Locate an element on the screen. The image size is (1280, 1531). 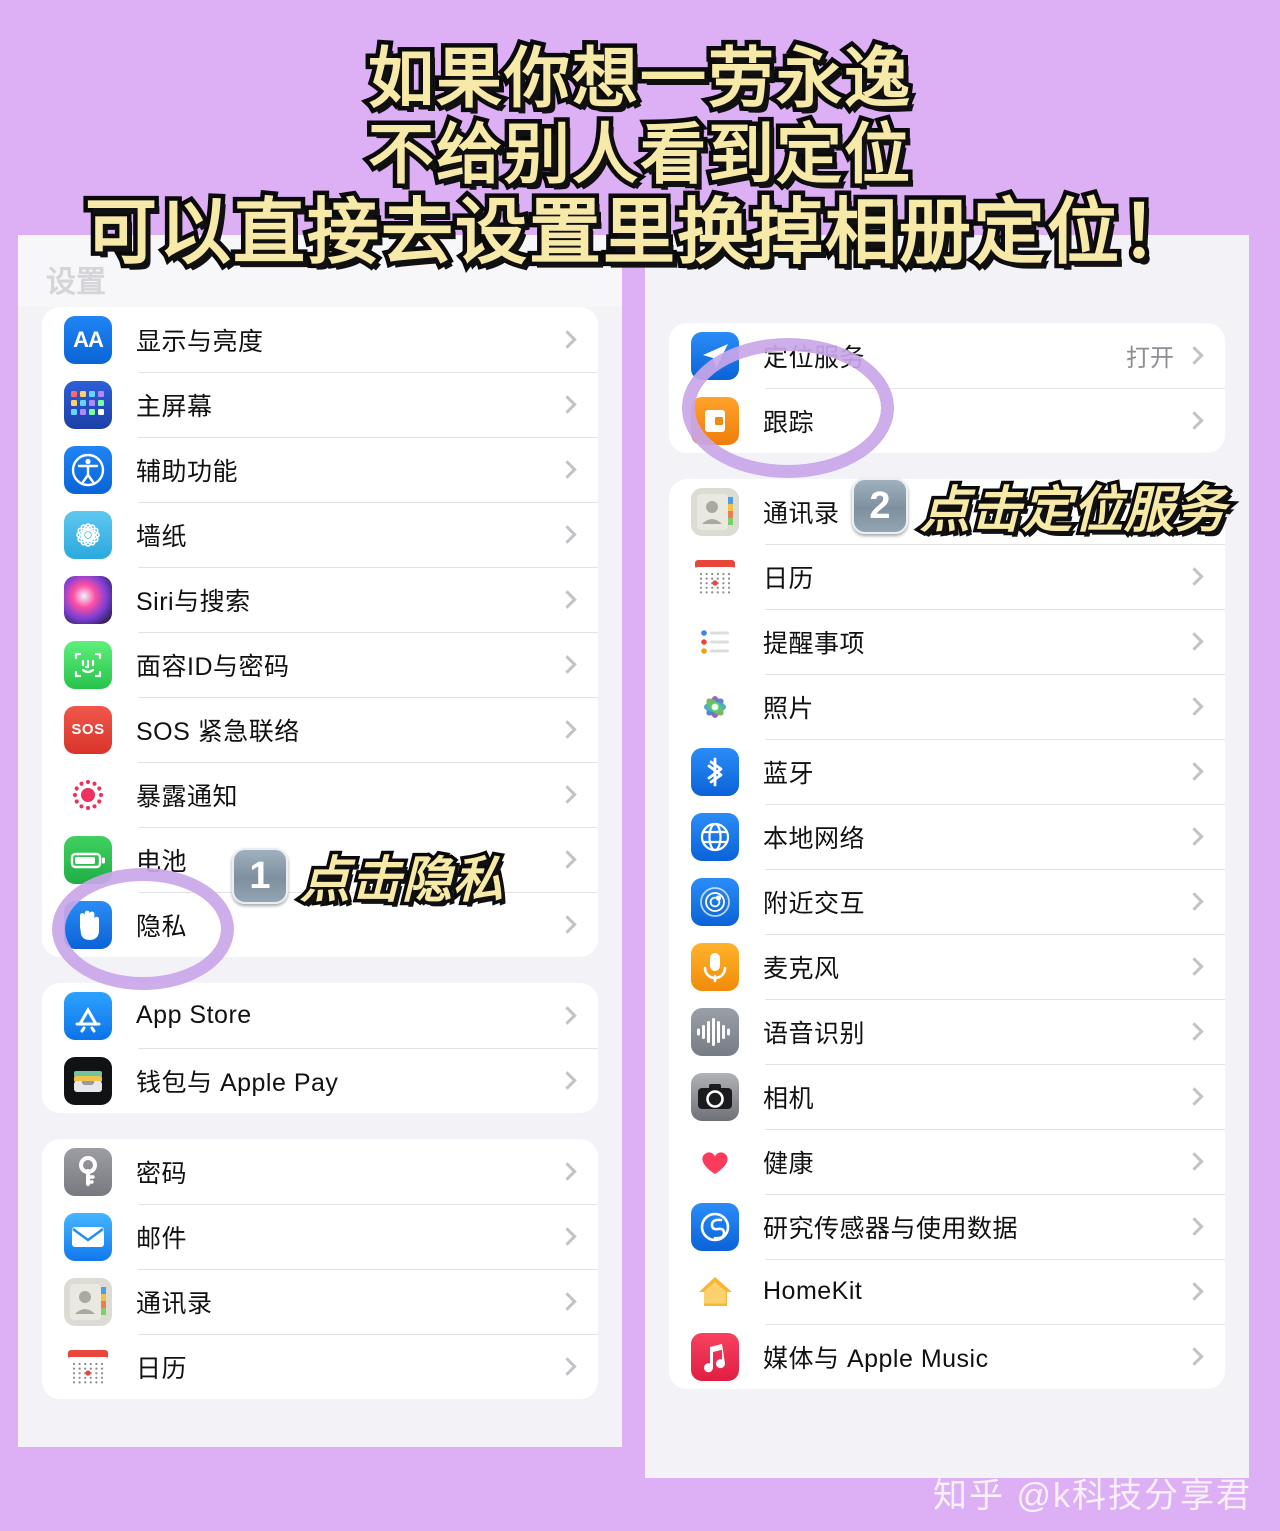
settings-row: 附近交互 is located at coordinates (947, 901).